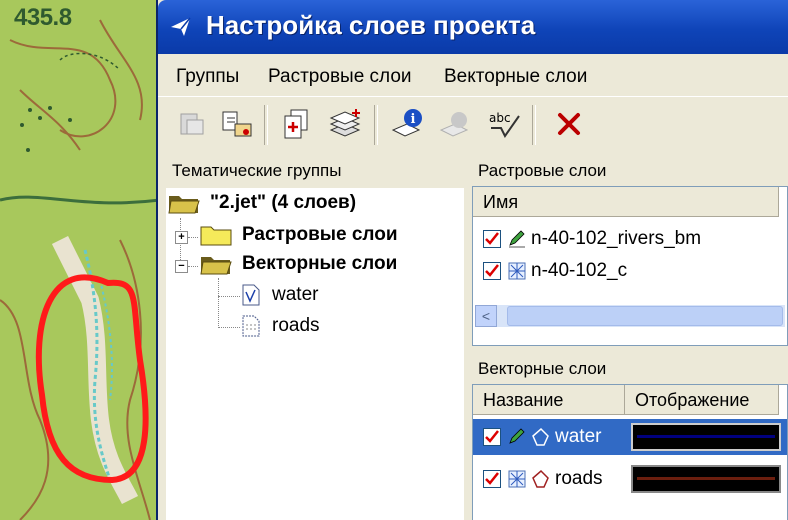 This screenshot has height=520, width=788. I want to click on tree-group-label: Растровые слои, so click(320, 234).